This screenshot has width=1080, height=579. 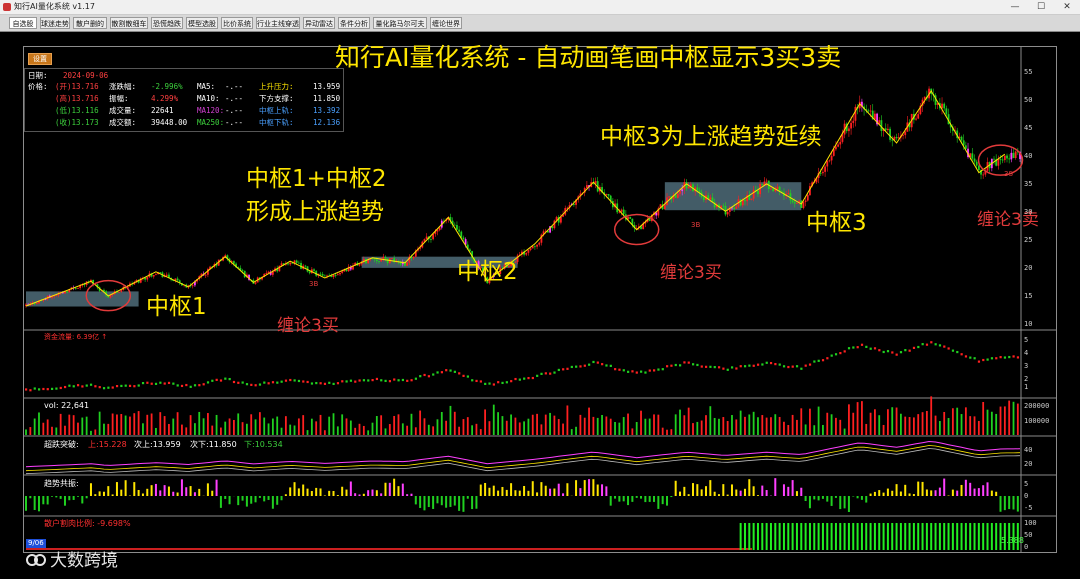 I want to click on price-tick-25: 25, so click(x=1028, y=240).